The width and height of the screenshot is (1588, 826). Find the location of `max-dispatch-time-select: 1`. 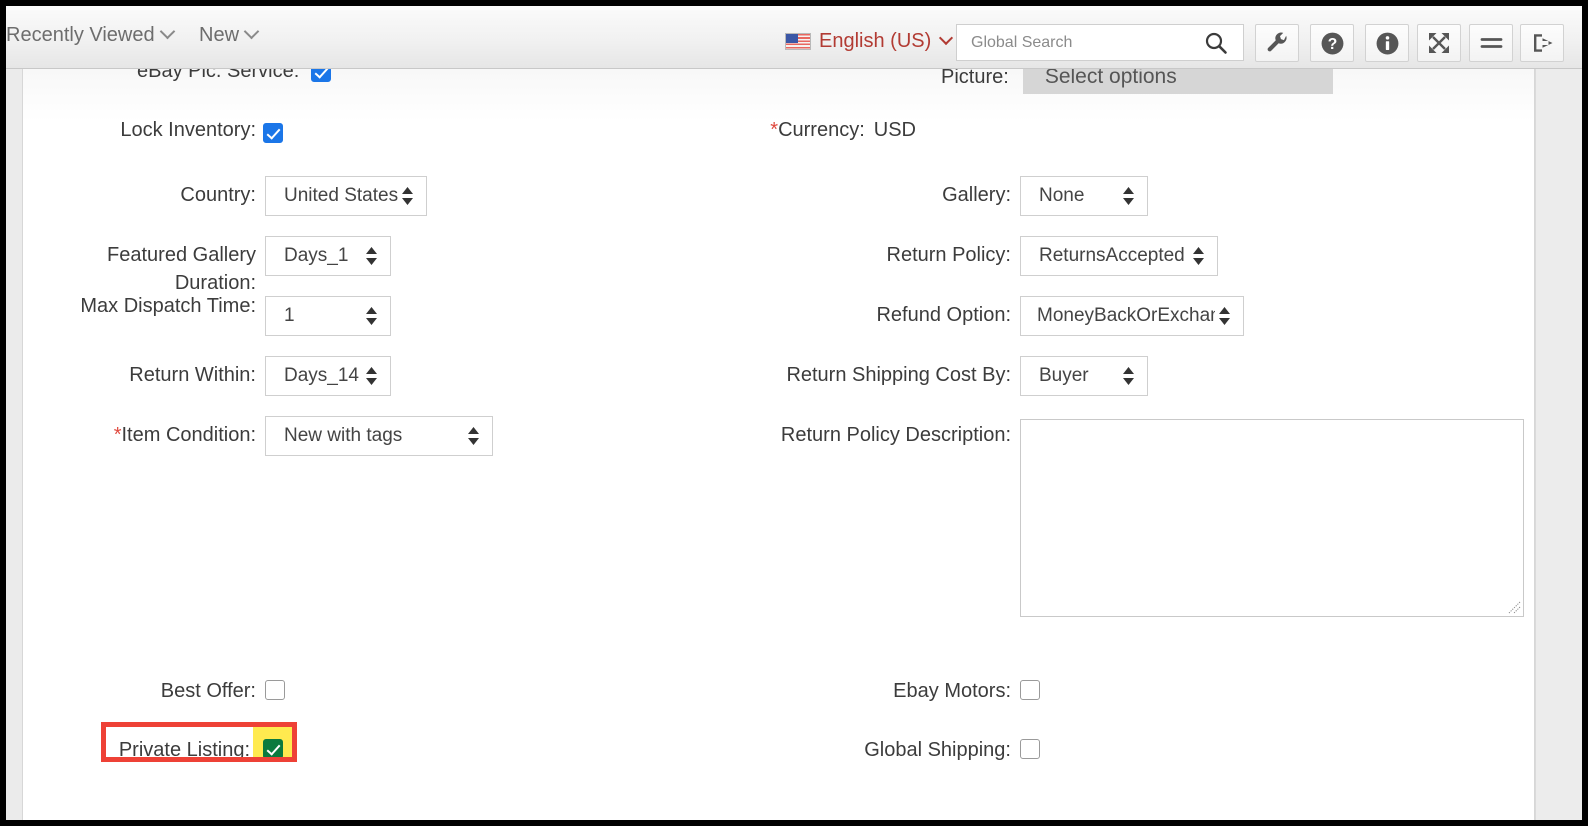

max-dispatch-time-select: 1 is located at coordinates (328, 316).